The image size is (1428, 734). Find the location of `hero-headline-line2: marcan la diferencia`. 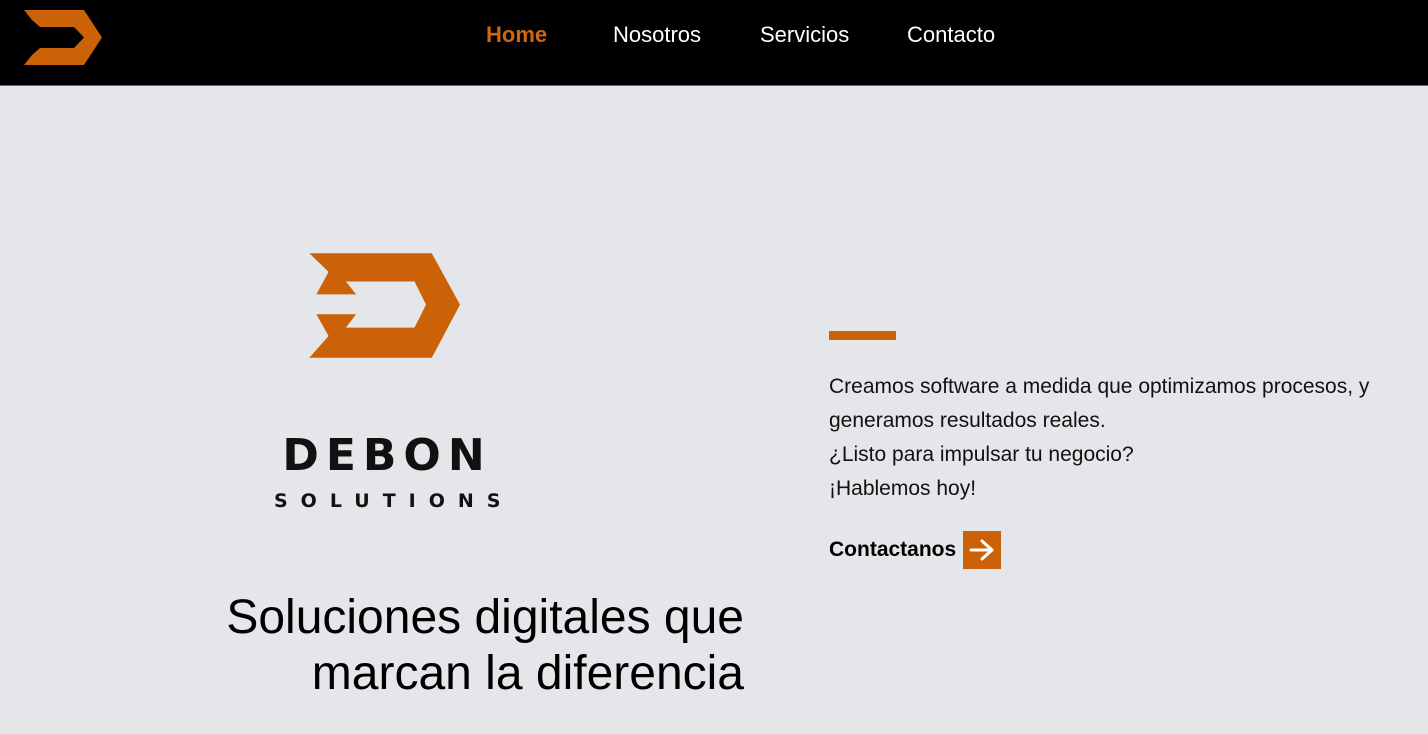

hero-headline-line2: marcan la diferencia is located at coordinates (527, 673).